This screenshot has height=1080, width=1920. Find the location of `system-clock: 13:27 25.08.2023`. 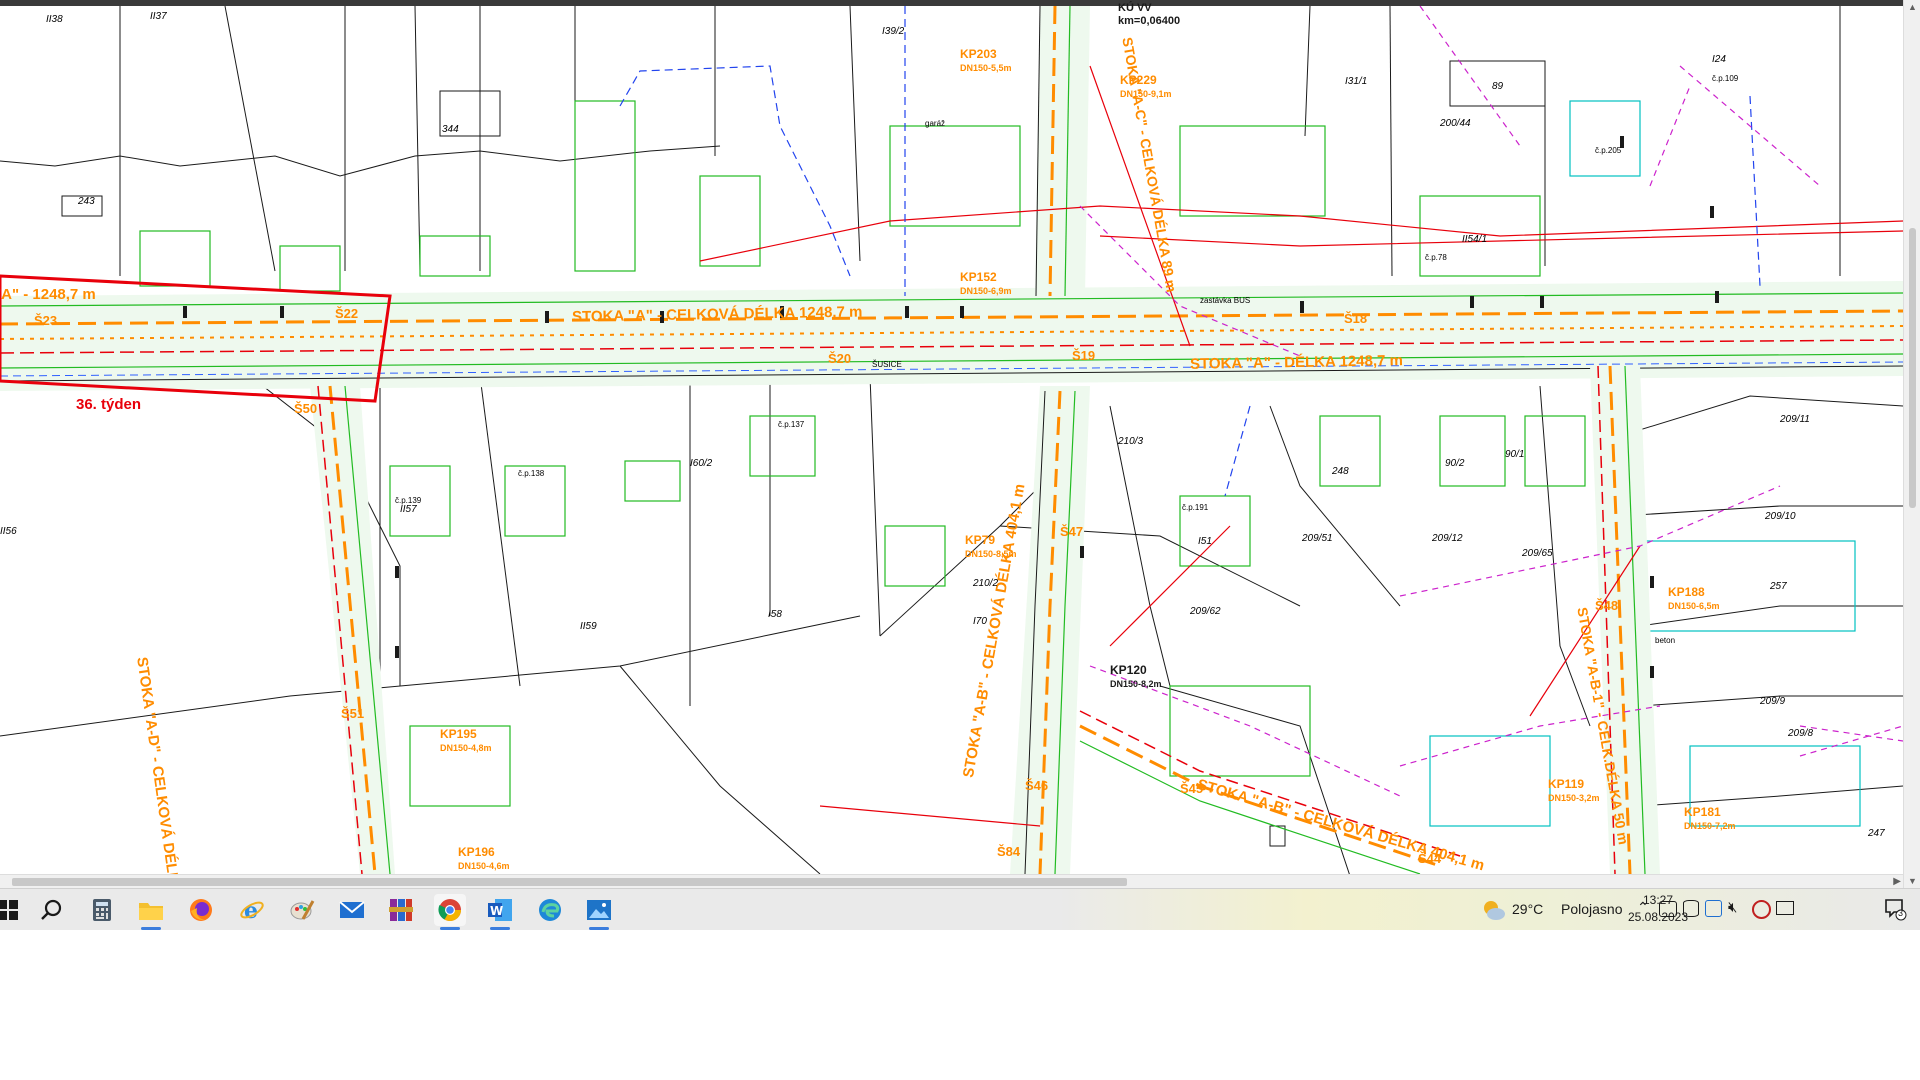

system-clock: 13:27 25.08.2023 is located at coordinates (1658, 909).